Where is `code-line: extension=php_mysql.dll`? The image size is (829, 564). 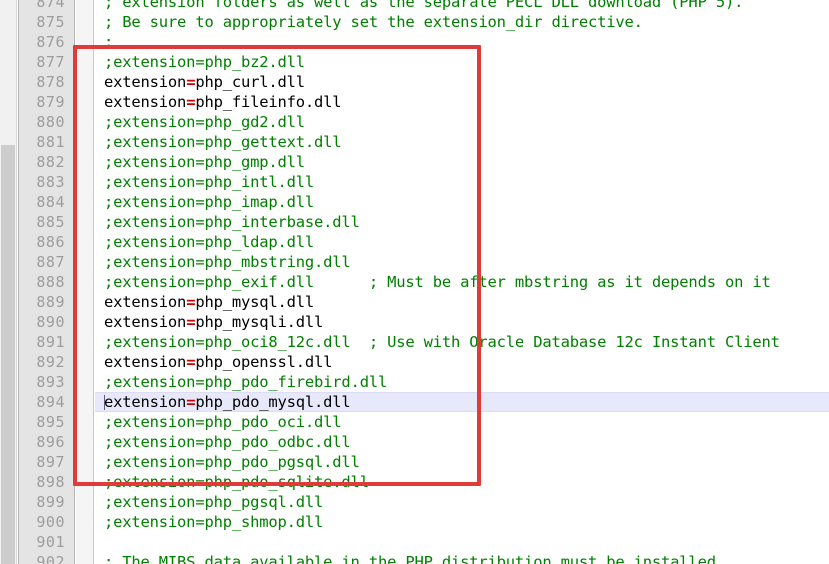 code-line: extension=php_mysql.dll is located at coordinates (462, 302).